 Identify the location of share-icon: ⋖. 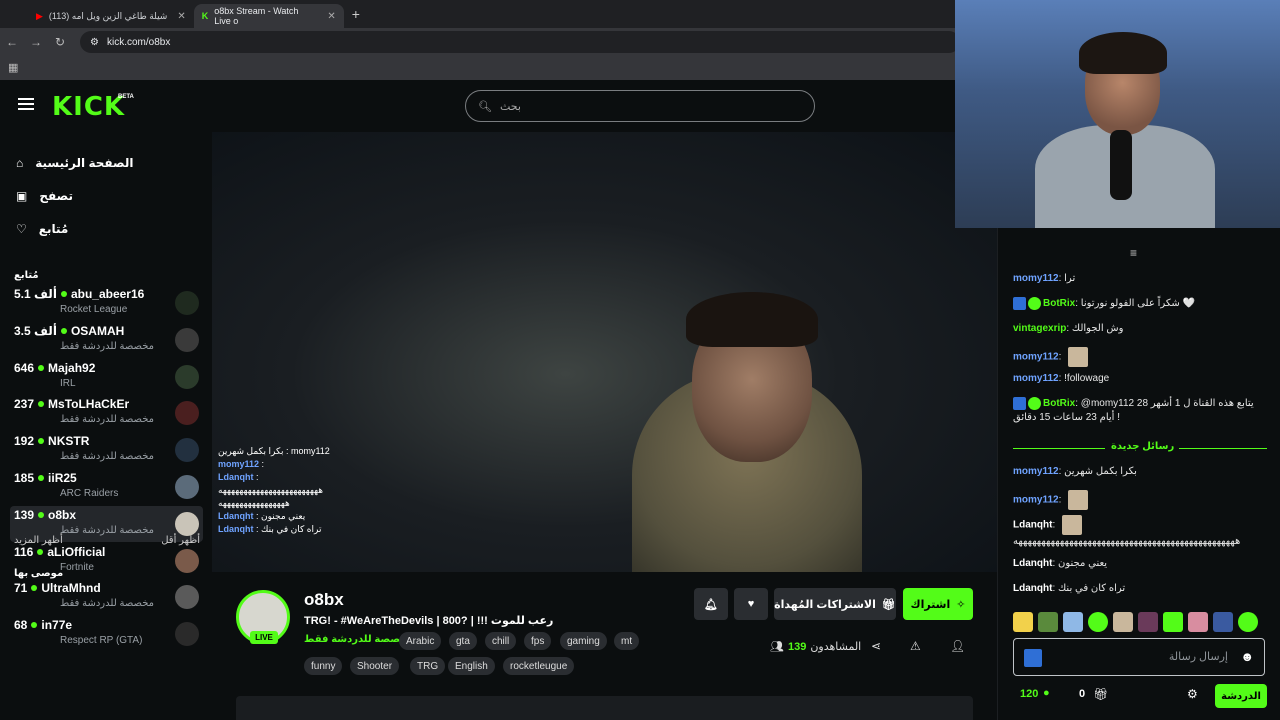
(876, 646).